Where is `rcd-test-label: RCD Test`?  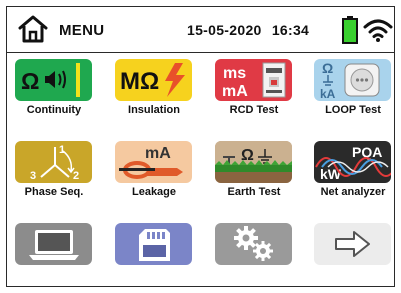 rcd-test-label: RCD Test is located at coordinates (254, 110).